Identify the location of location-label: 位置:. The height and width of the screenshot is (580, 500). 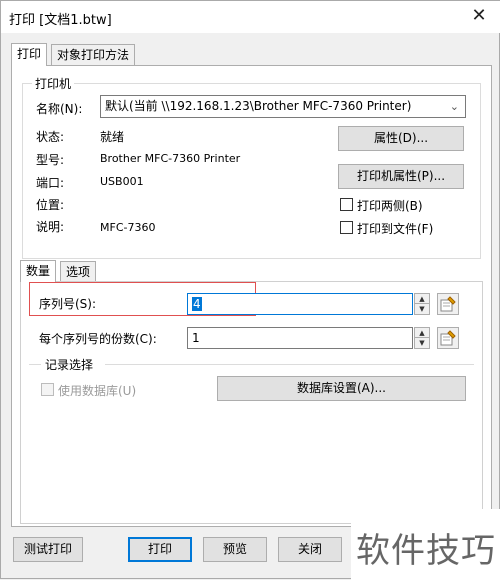
(50, 205).